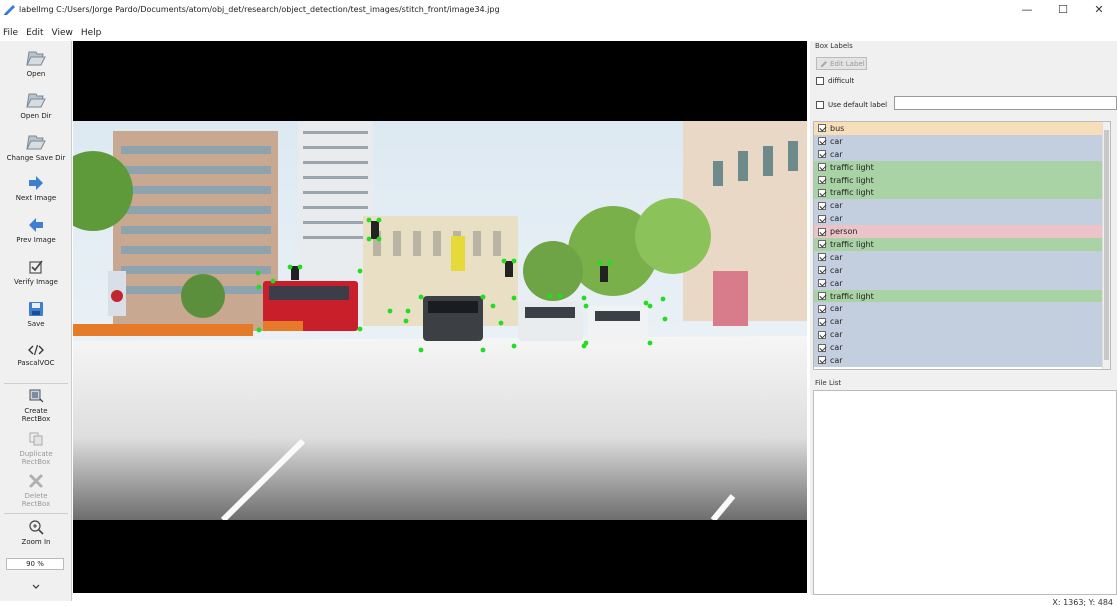 Image resolution: width=1117 pixels, height=607 pixels. Describe the element at coordinates (35, 564) in the screenshot. I see `zoom-value-spinbox: 90 %` at that location.